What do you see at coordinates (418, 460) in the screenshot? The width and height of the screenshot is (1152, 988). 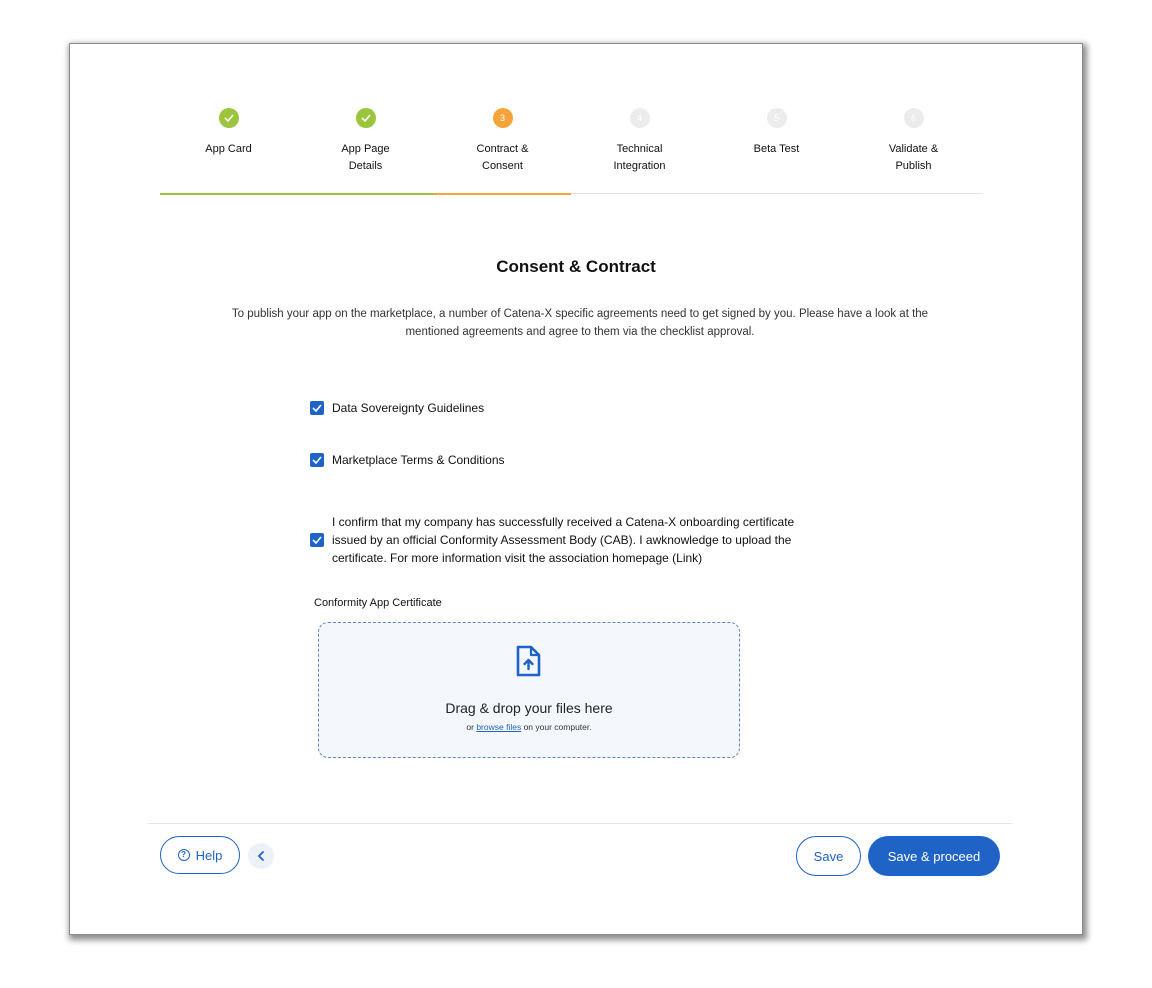 I see `agreement-label: Marketplace Terms & Conditions` at bounding box center [418, 460].